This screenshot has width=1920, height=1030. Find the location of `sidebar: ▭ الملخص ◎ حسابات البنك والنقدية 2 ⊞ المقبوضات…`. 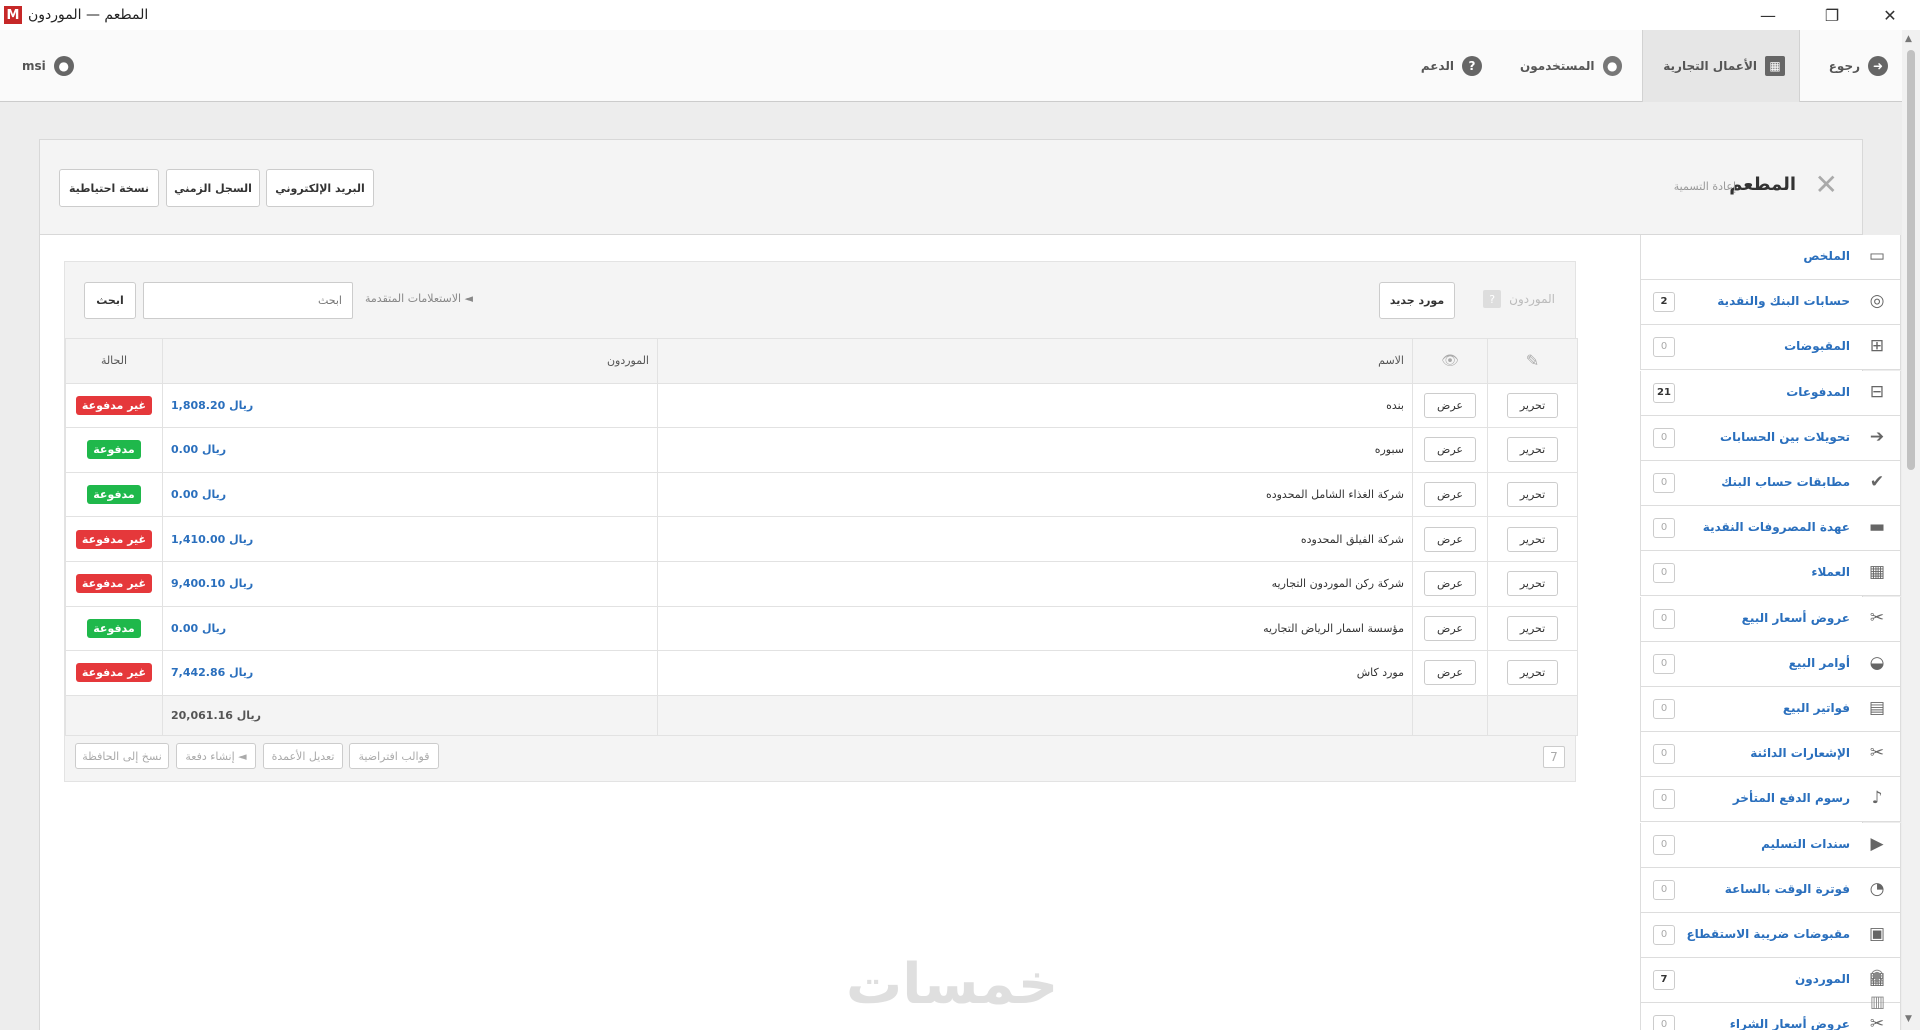

sidebar: ▭ الملخص ◎ حسابات البنك والنقدية 2 ⊞ المقبوضات… is located at coordinates (1770, 632).